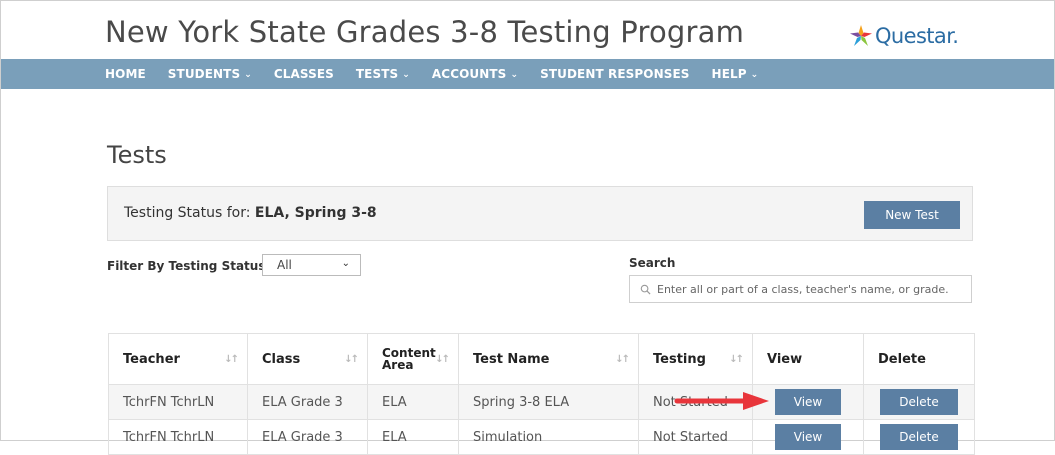 The image size is (1055, 455). I want to click on column-label: View, so click(785, 359).